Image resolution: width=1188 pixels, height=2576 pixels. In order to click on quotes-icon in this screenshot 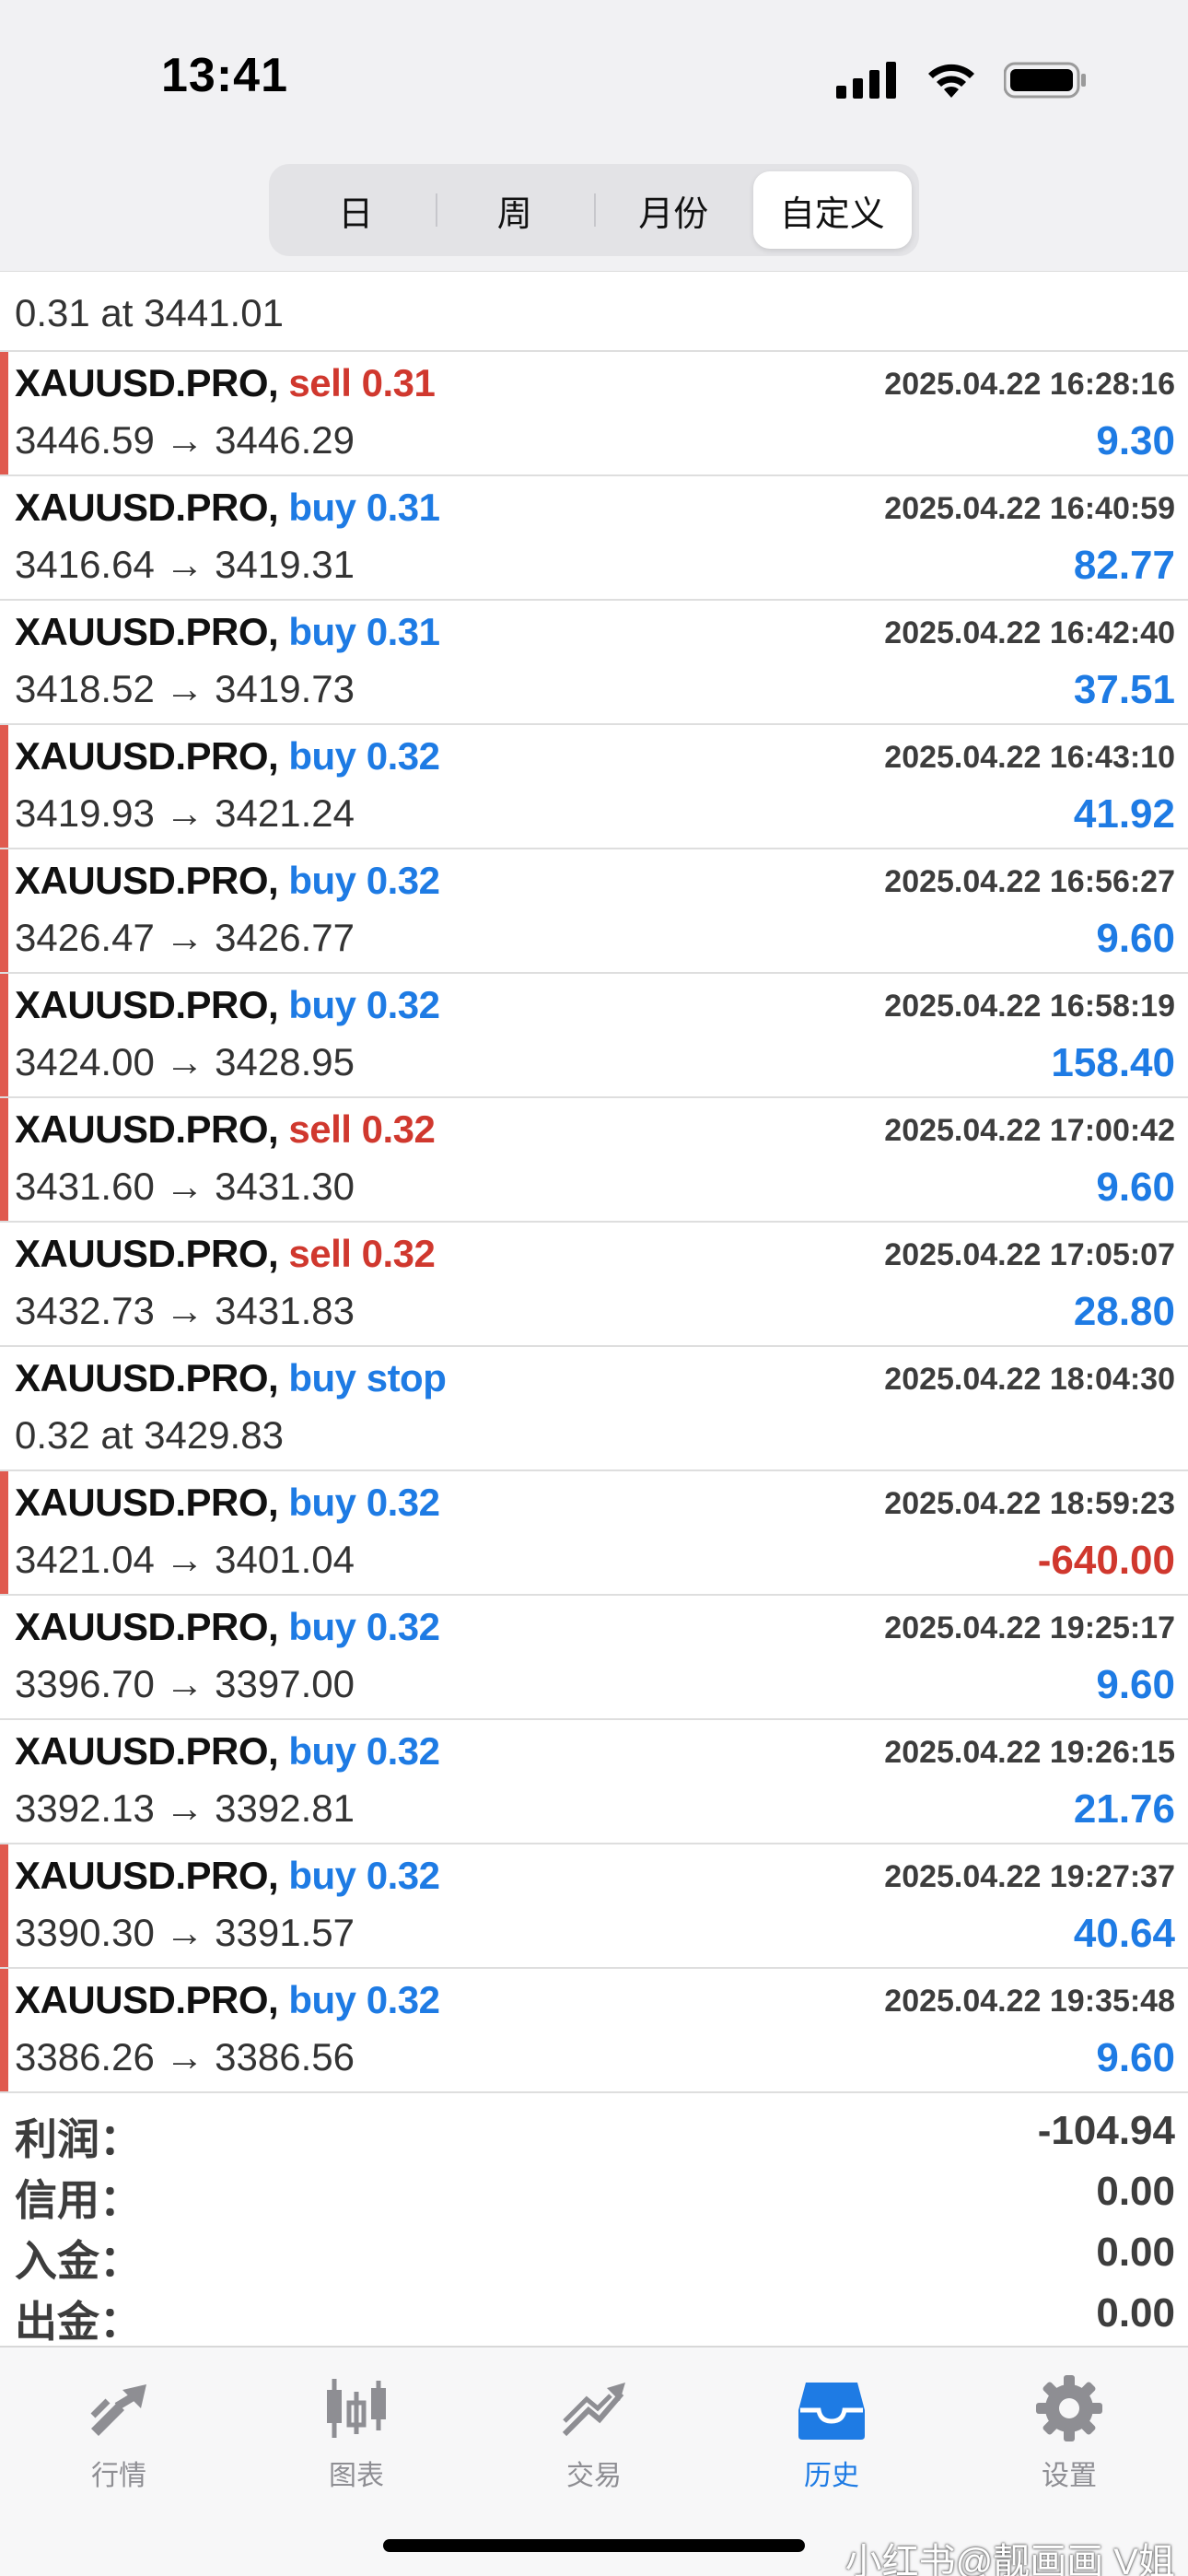, I will do `click(118, 2410)`.